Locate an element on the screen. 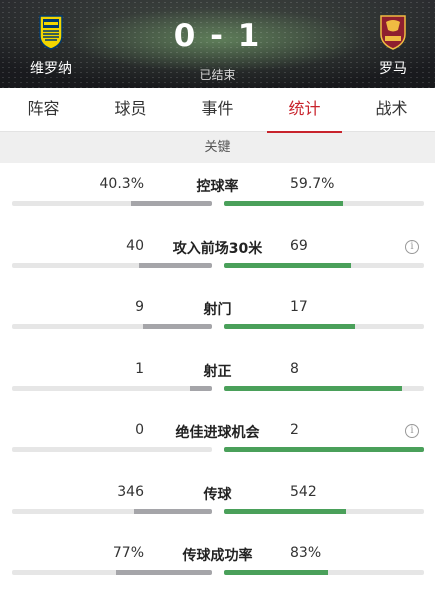 Image resolution: width=435 pixels, height=594 pixels. stat-row: 40.3% 控球率 59.7% is located at coordinates (217, 194).